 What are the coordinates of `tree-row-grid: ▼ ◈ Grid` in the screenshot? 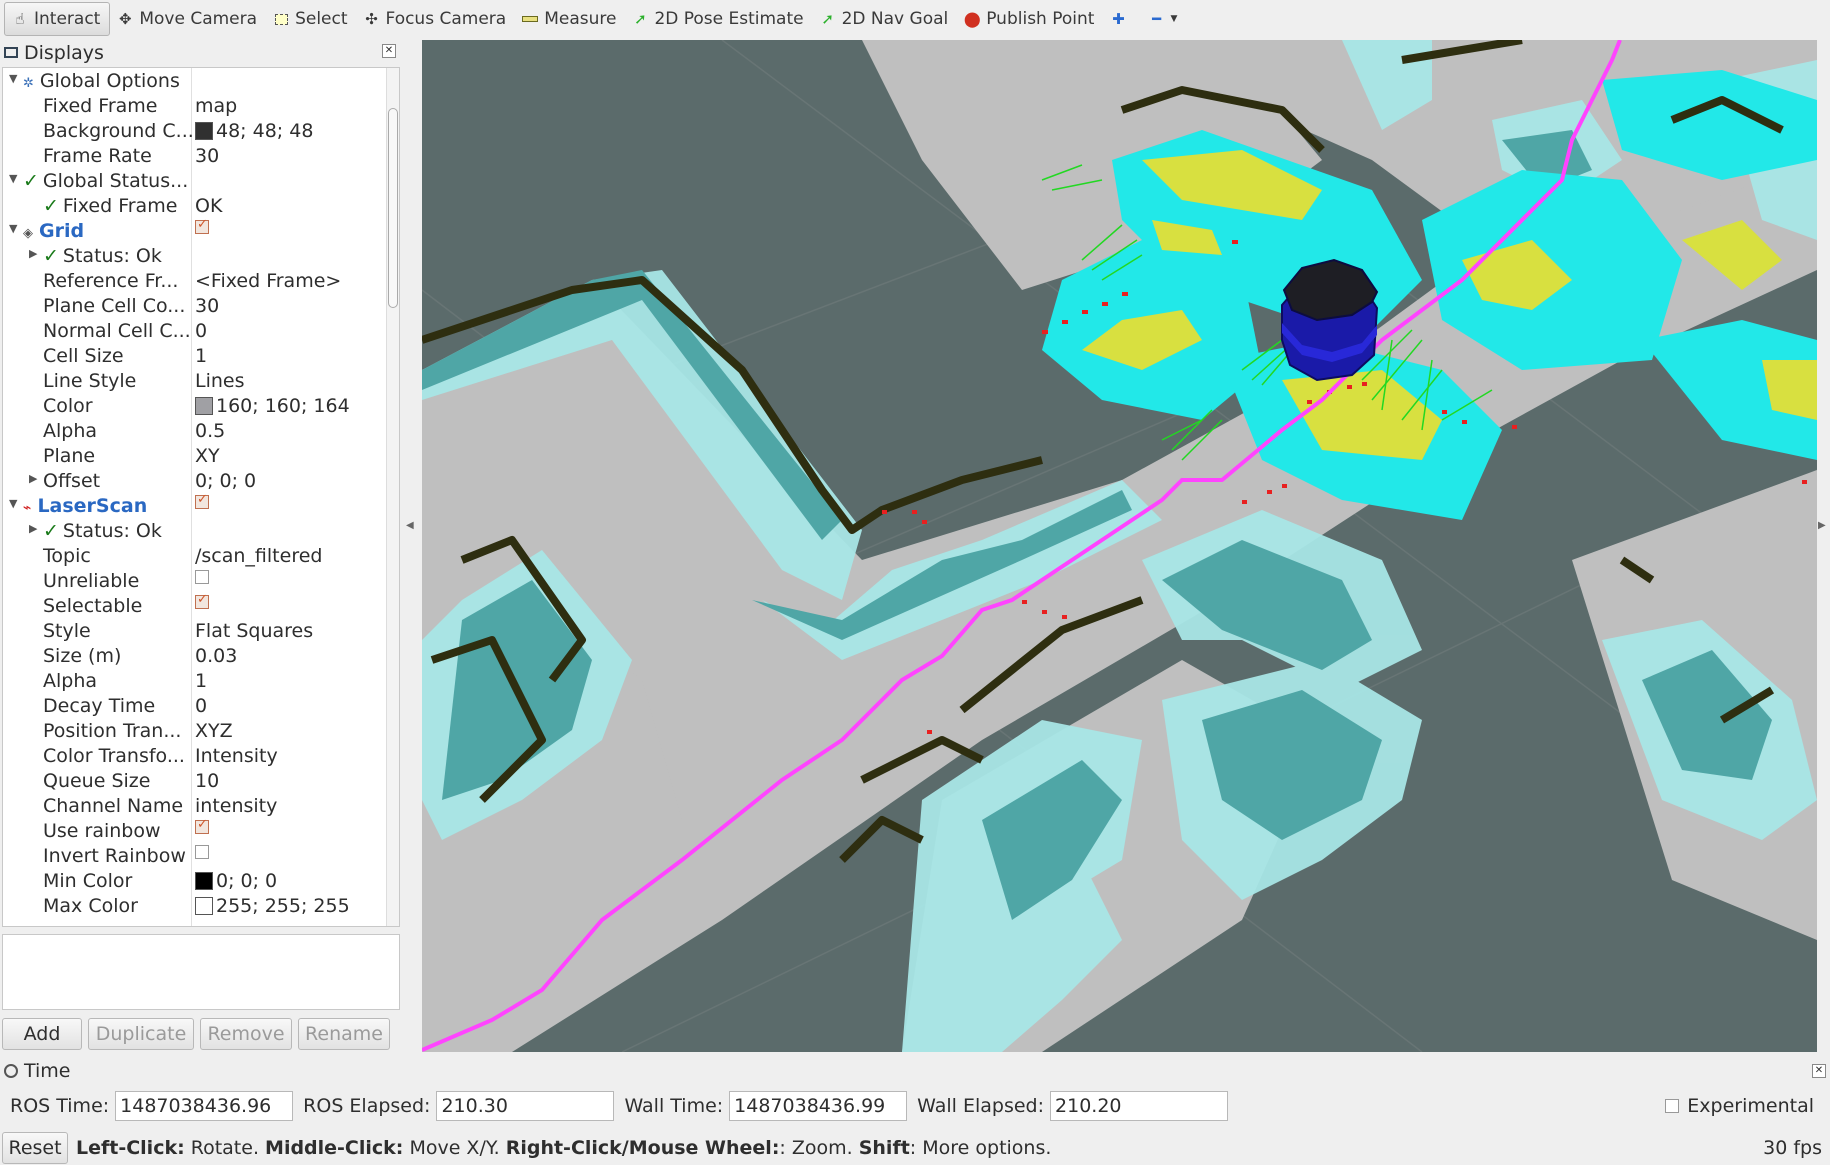 It's located at (201, 230).